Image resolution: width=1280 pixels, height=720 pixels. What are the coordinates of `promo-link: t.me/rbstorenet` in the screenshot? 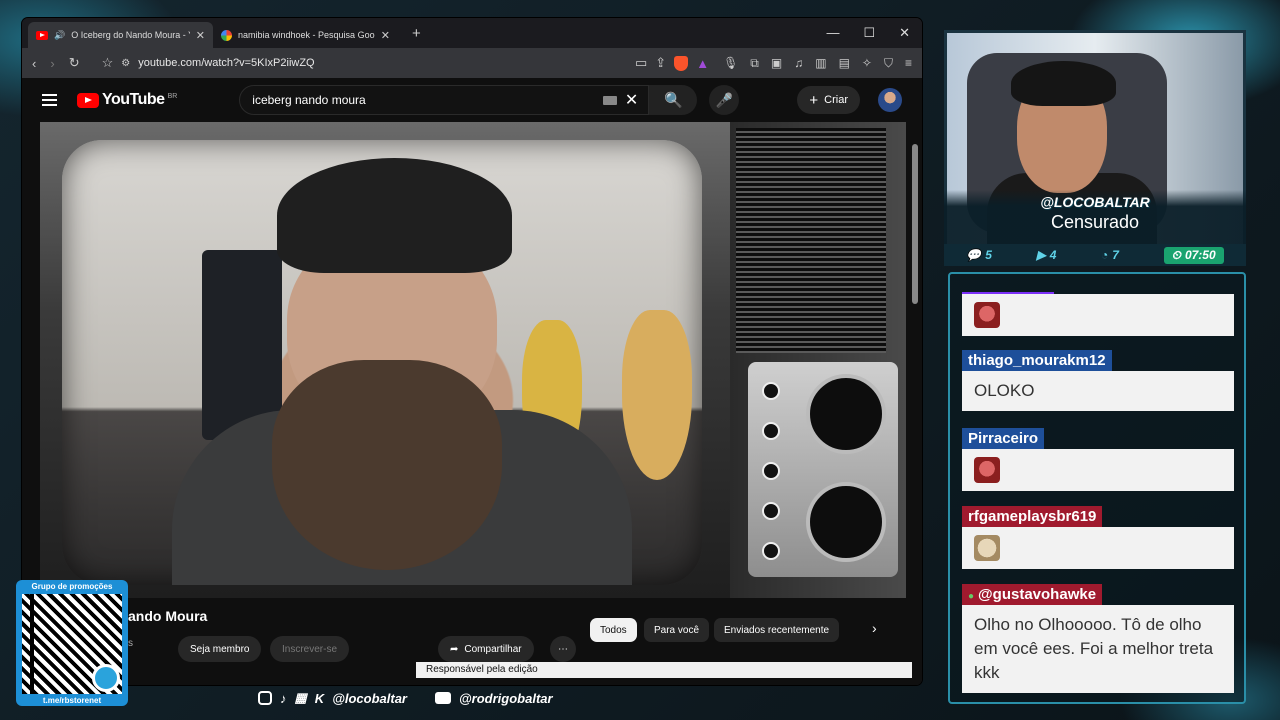 It's located at (72, 700).